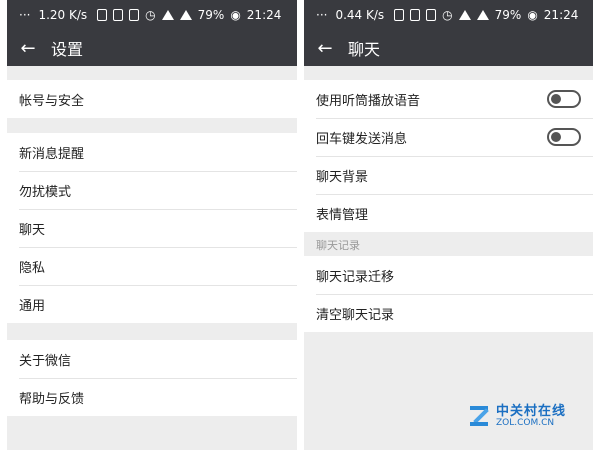 The height and width of the screenshot is (450, 600). Describe the element at coordinates (525, 423) in the screenshot. I see `watermark-url: ZOL.COM.CN` at that location.